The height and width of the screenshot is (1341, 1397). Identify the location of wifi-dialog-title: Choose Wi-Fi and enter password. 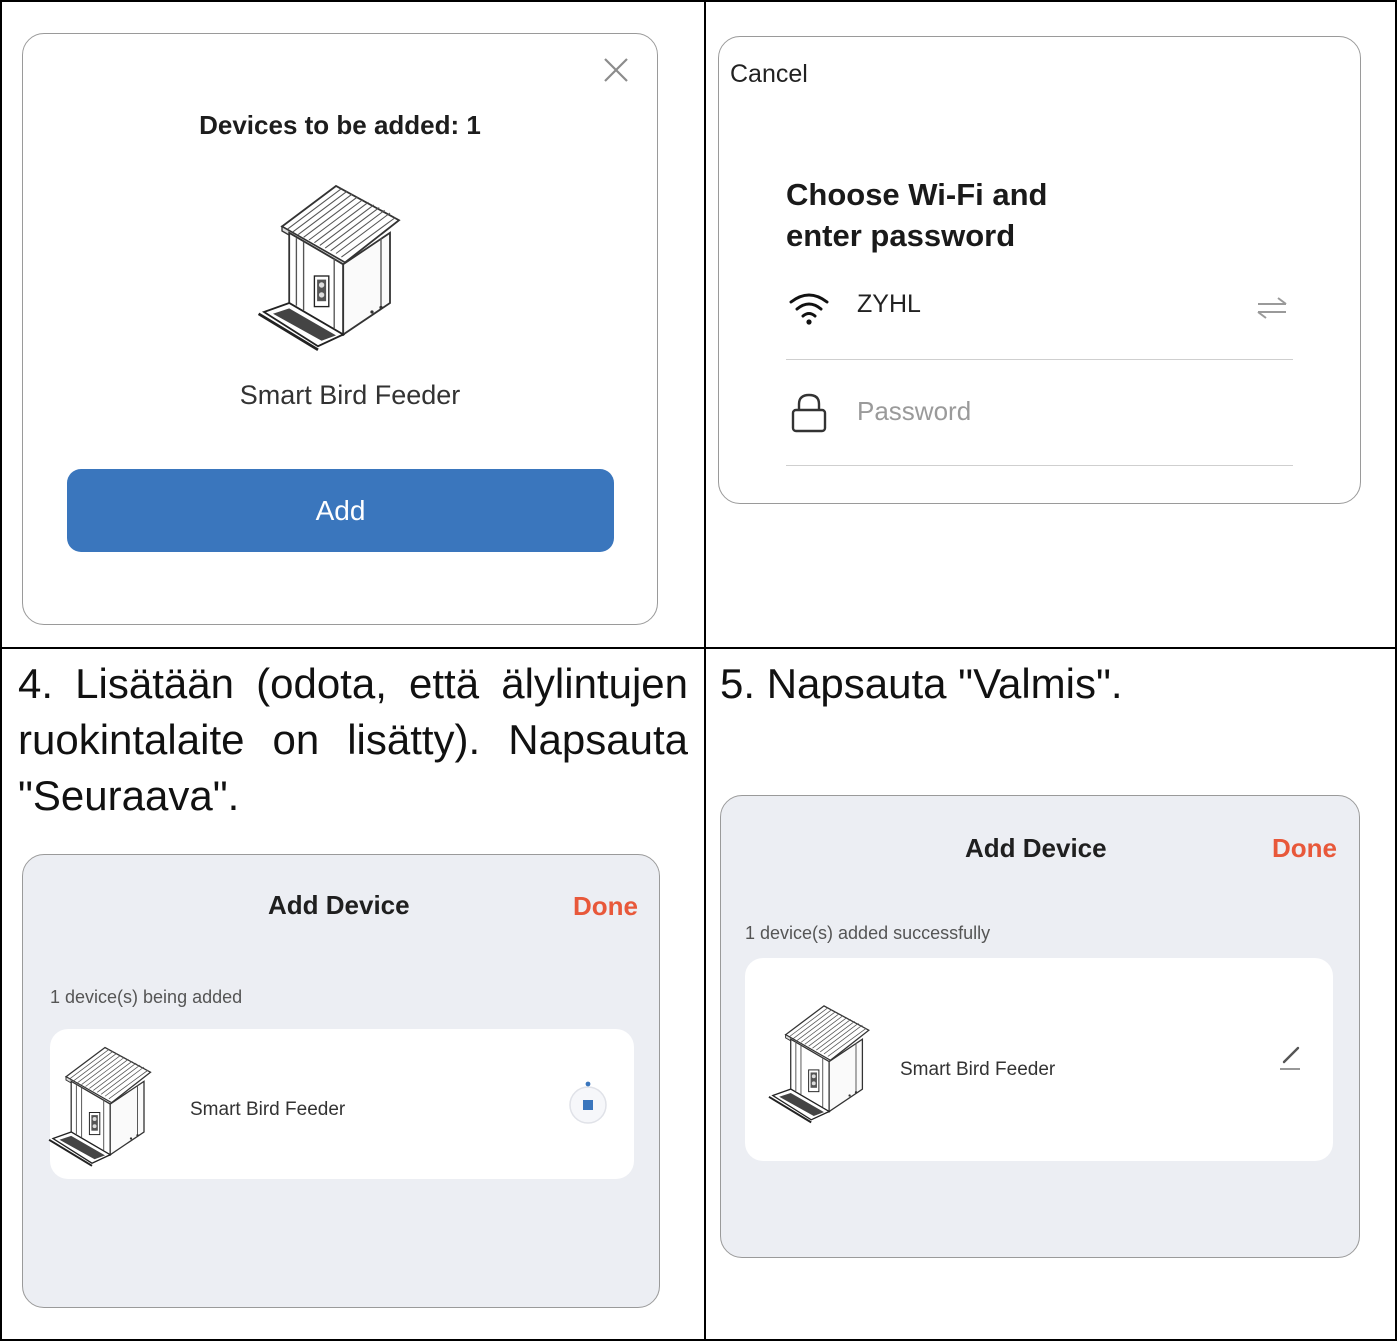
(917, 215).